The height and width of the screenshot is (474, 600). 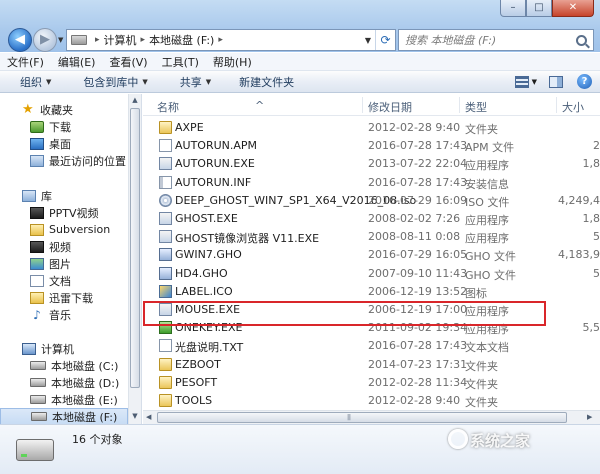 I want to click on horizontal-scroll-thumb, so click(x=362, y=417).